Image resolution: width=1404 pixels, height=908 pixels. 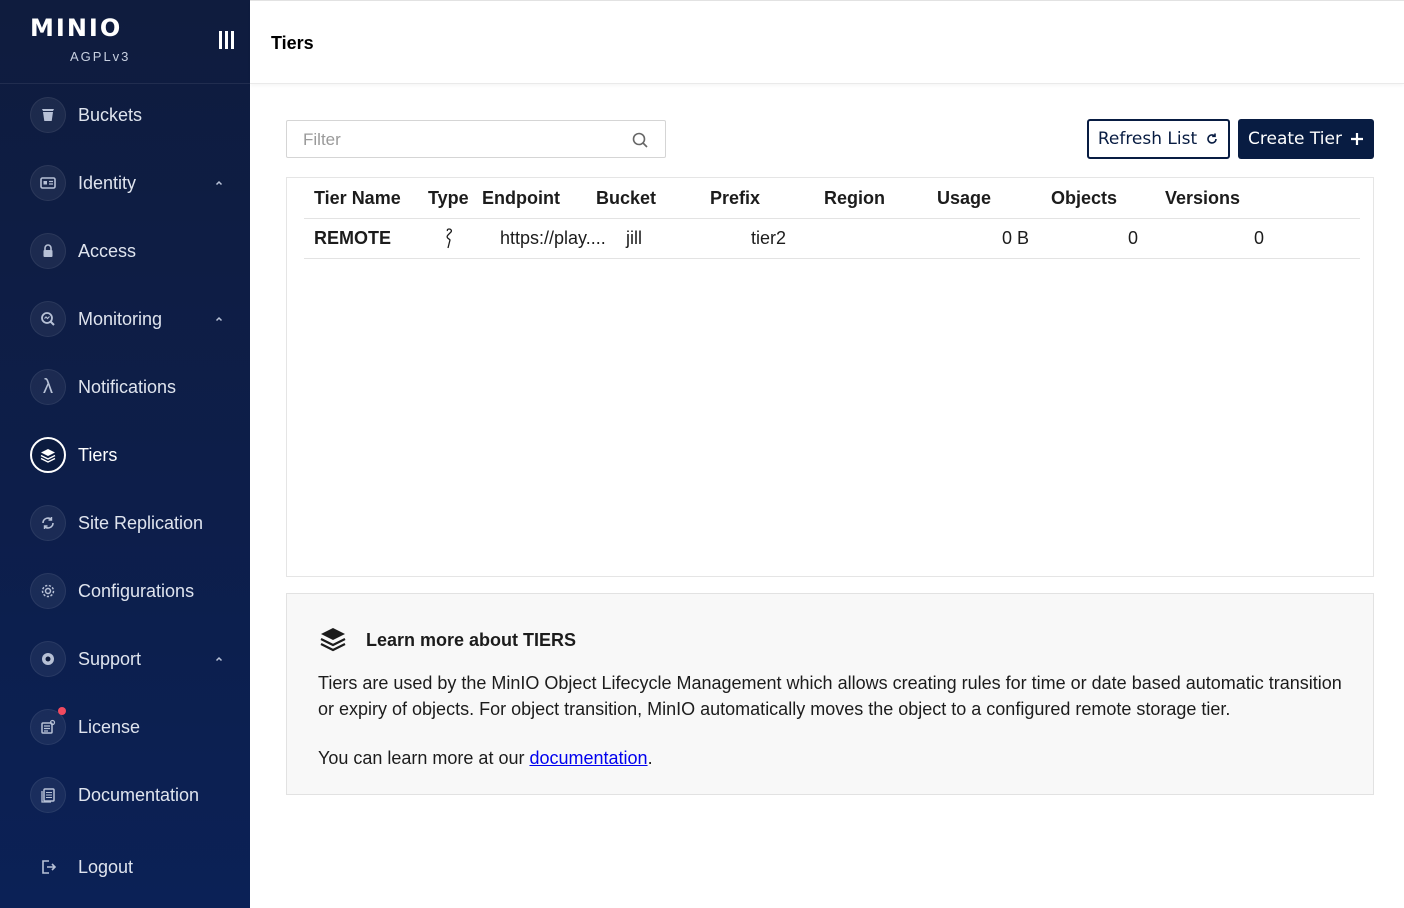 I want to click on documentation-link: documentation, so click(x=588, y=758).